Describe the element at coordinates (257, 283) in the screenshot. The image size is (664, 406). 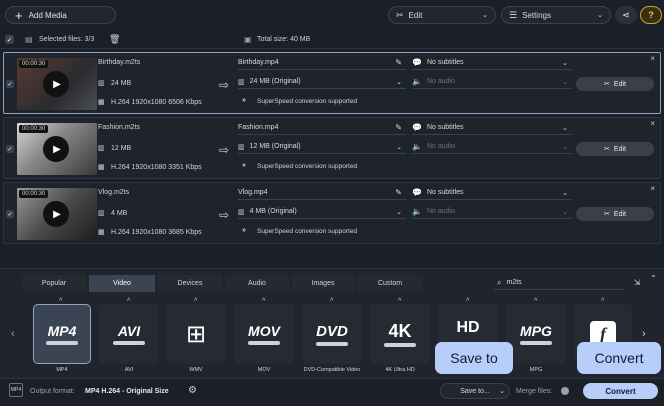
I see `tab-audio: Audio` at that location.